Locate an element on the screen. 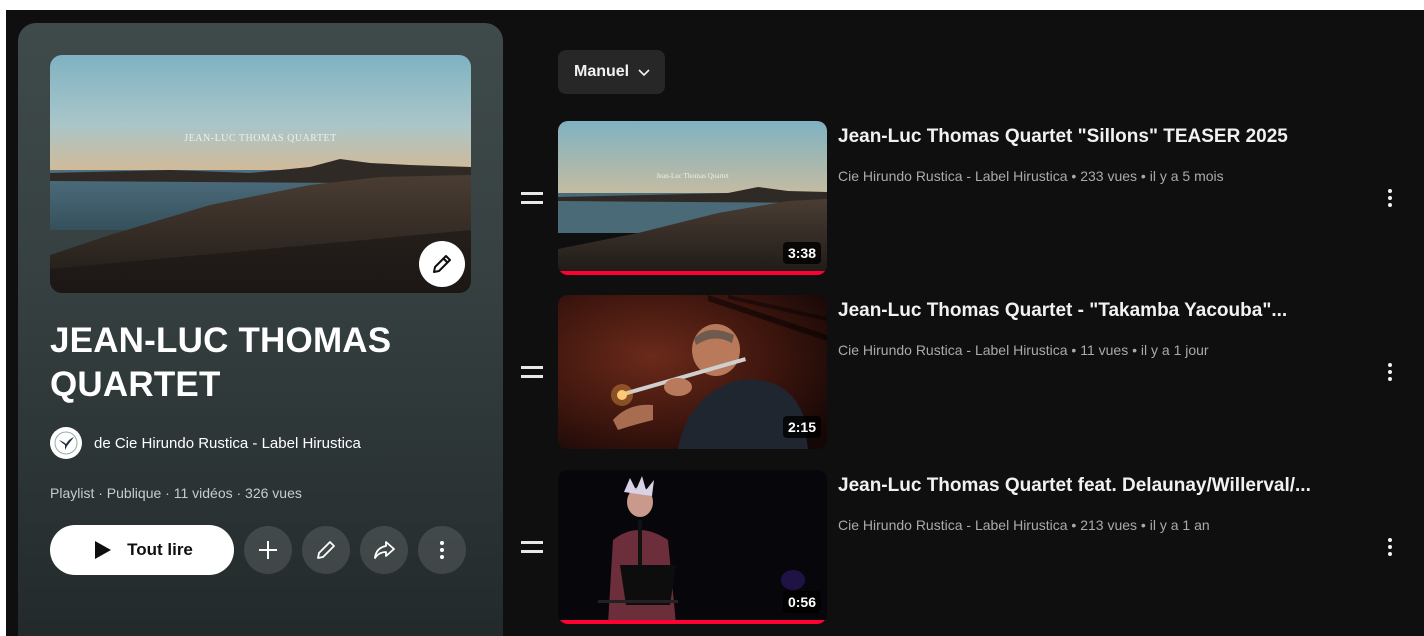 This screenshot has height=636, width=1424. edit-playlist-button is located at coordinates (326, 550).